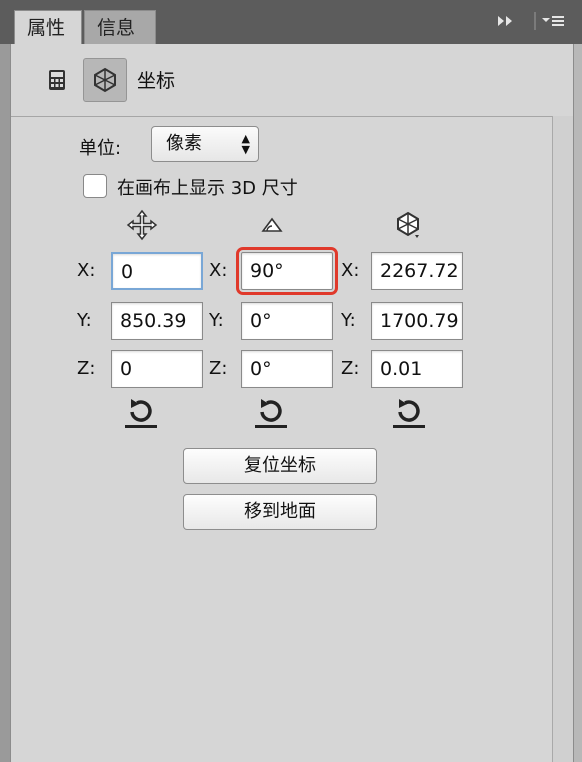 The height and width of the screenshot is (762, 582). I want to click on scale-3d-icon, so click(408, 225).